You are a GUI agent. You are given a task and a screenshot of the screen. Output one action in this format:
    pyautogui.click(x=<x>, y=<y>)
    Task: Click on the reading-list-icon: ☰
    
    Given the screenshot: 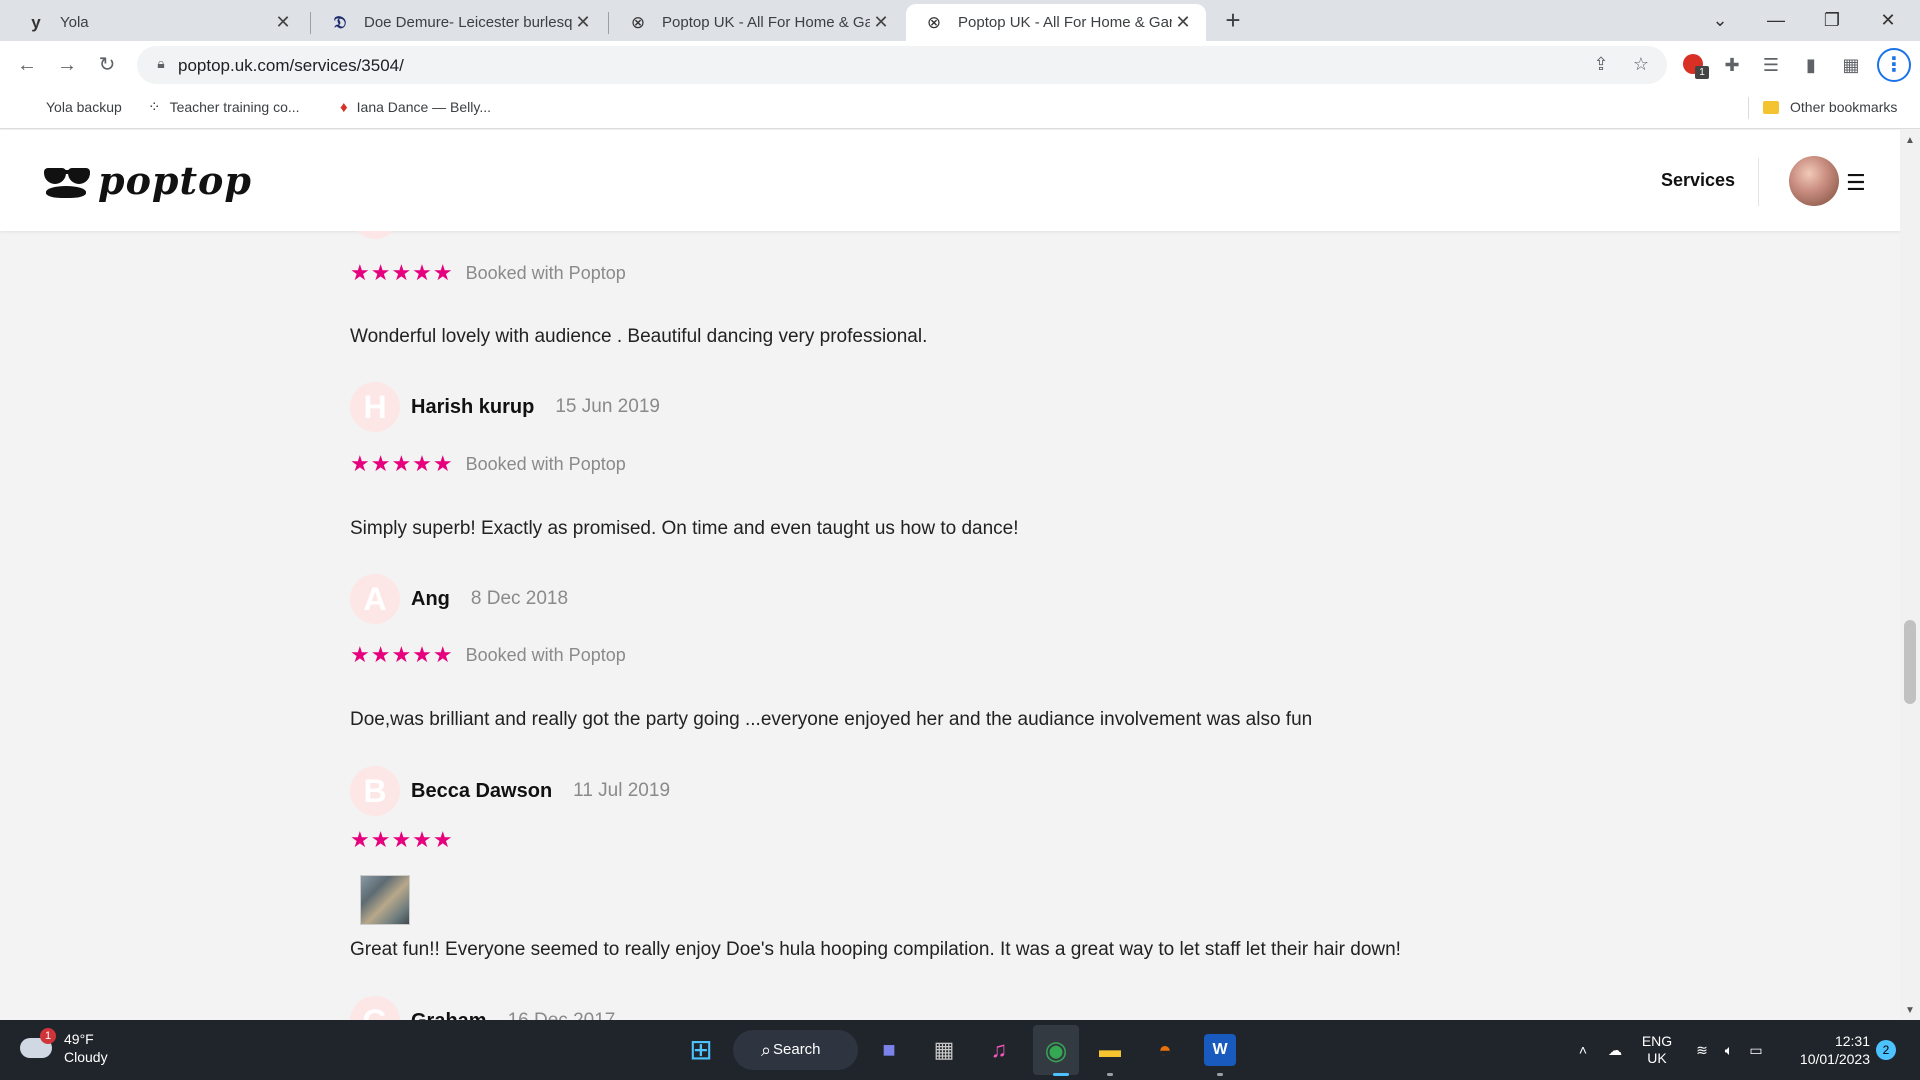 What is the action you would take?
    pyautogui.click(x=1771, y=65)
    